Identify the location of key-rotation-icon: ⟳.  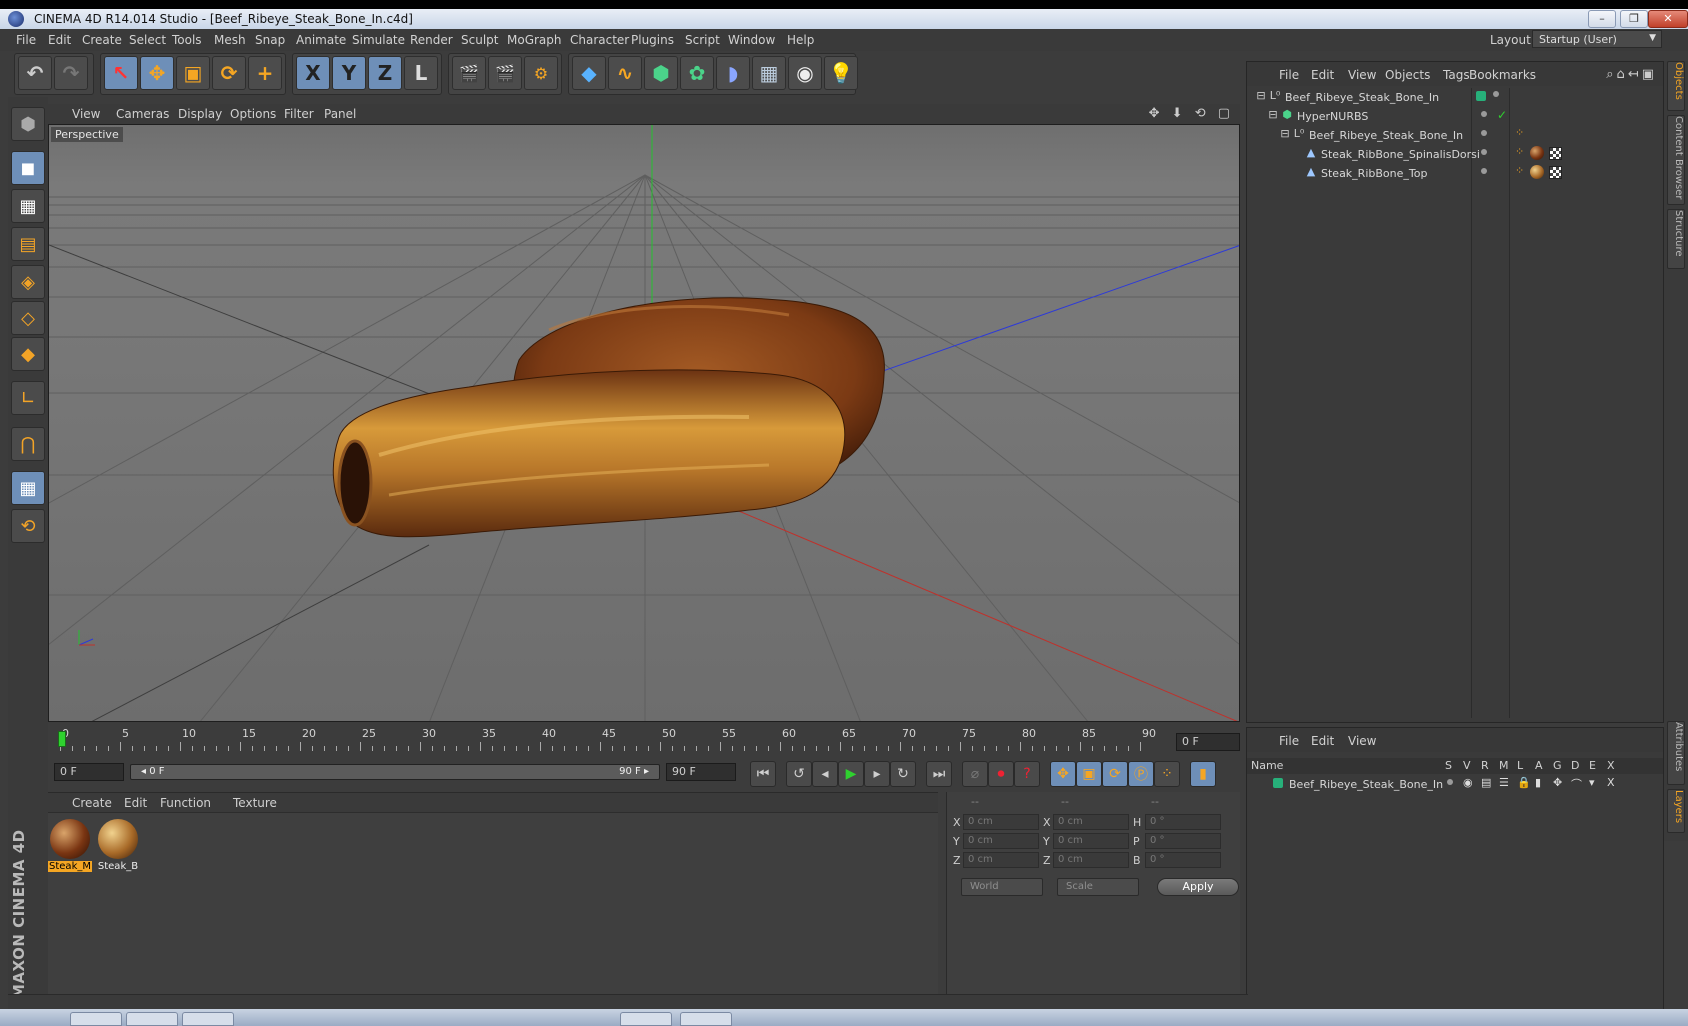
(1115, 774).